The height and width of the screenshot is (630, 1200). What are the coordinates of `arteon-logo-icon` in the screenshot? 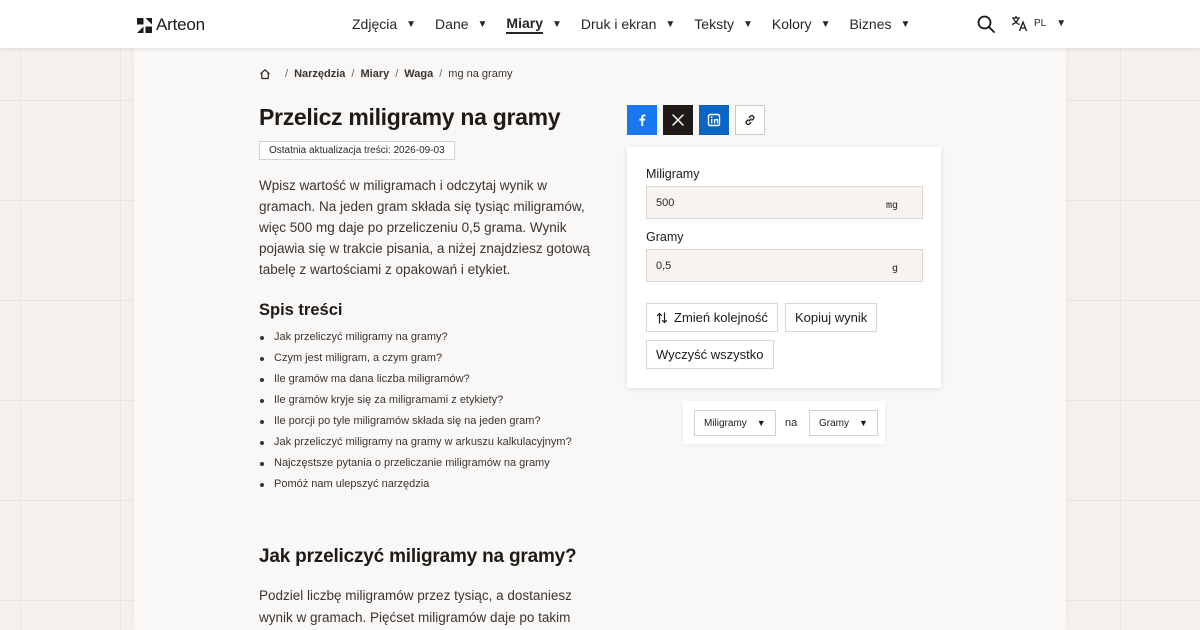 It's located at (144, 25).